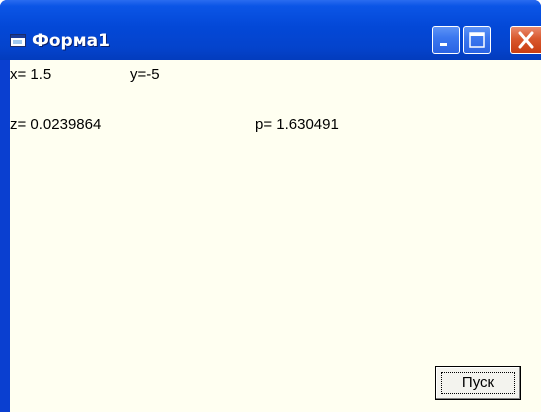 The image size is (541, 412). What do you see at coordinates (71, 41) in the screenshot?
I see `window-title: Форма1` at bounding box center [71, 41].